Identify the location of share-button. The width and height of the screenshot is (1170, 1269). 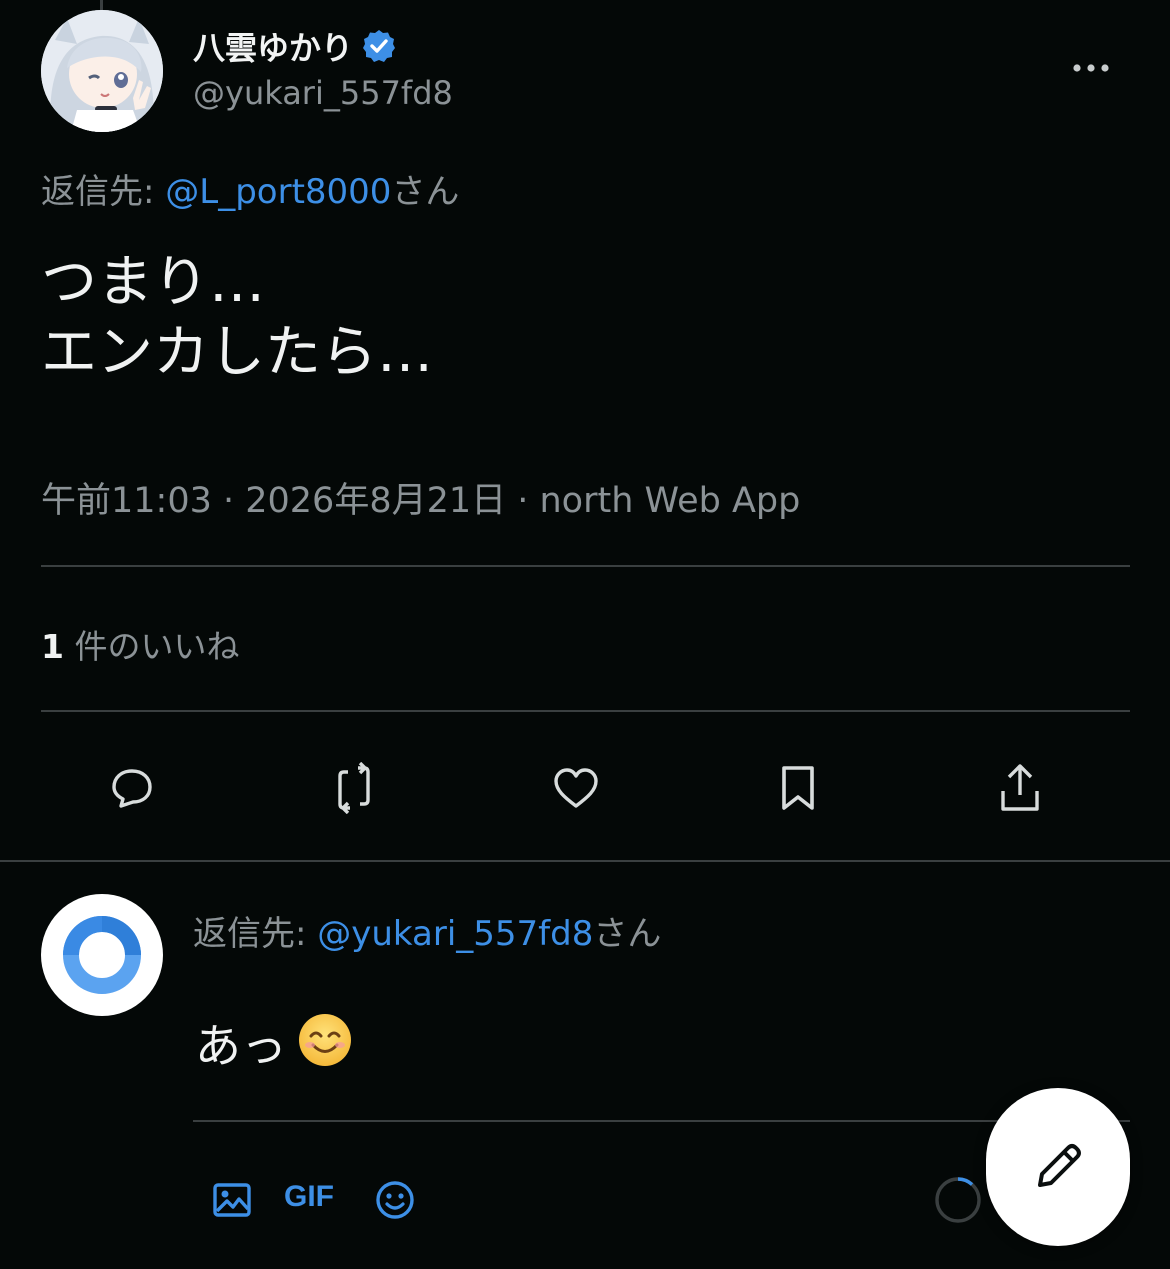
(1020, 788).